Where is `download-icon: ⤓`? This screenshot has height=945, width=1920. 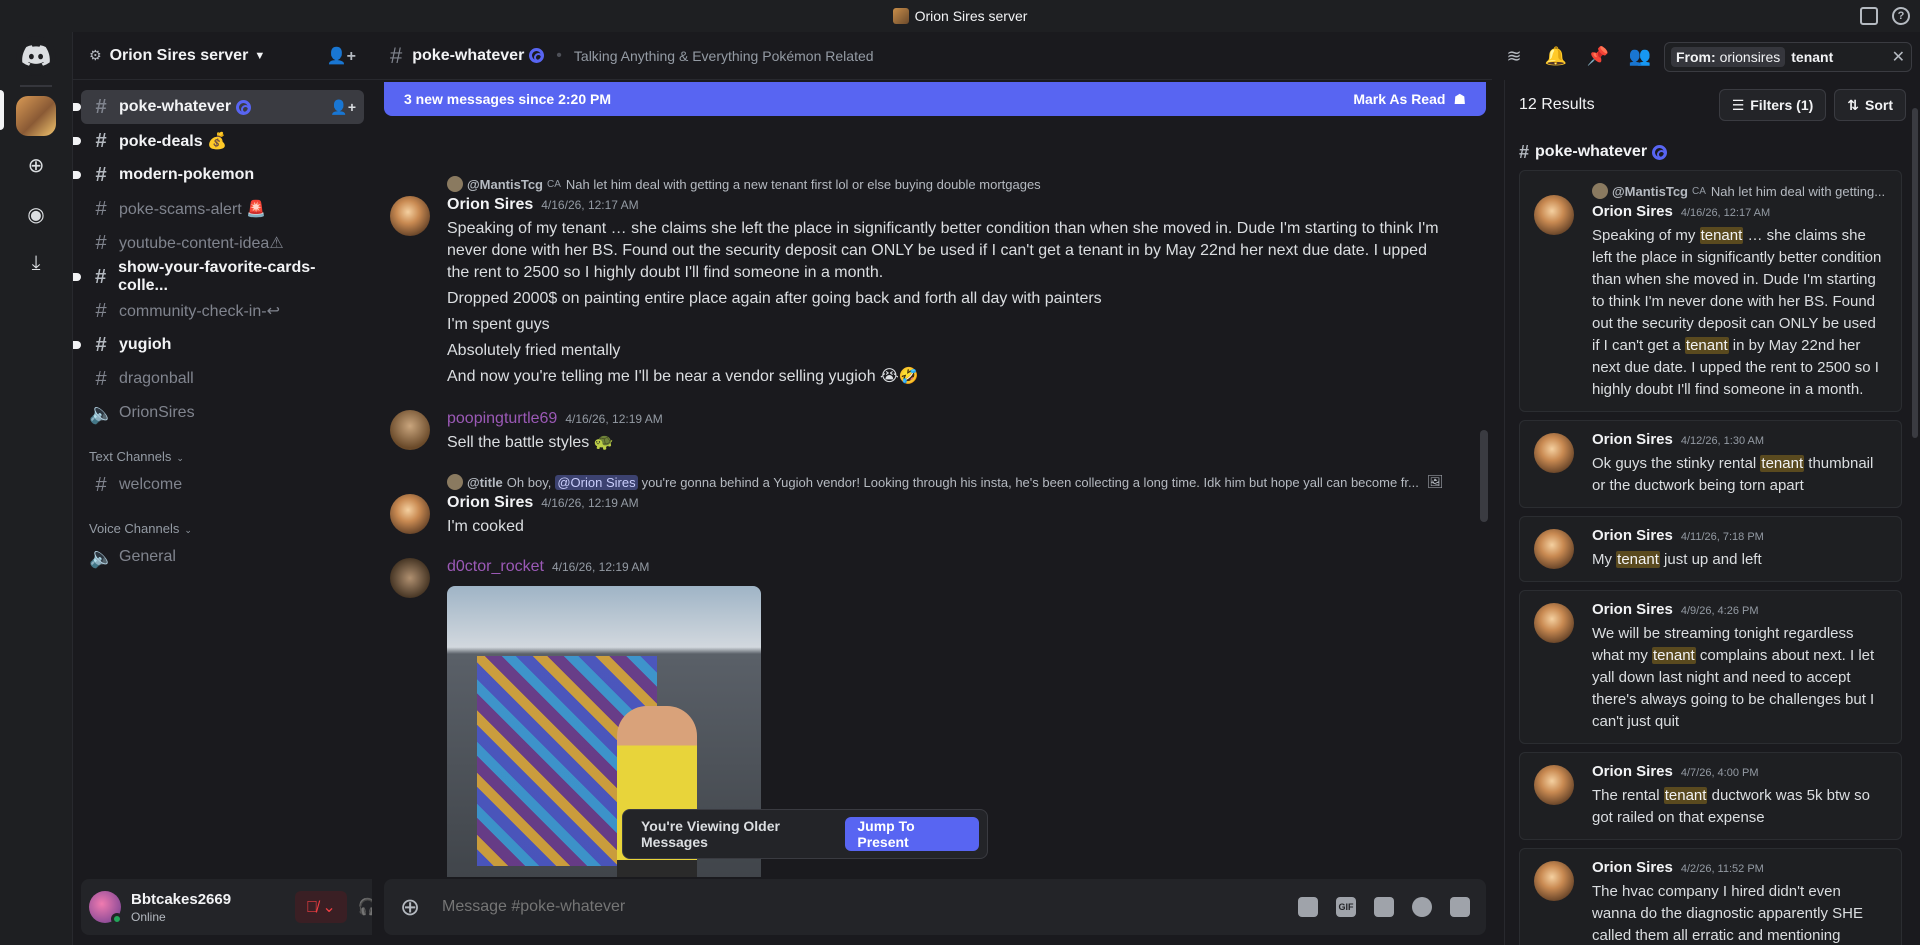 download-icon: ⤓ is located at coordinates (36, 263).